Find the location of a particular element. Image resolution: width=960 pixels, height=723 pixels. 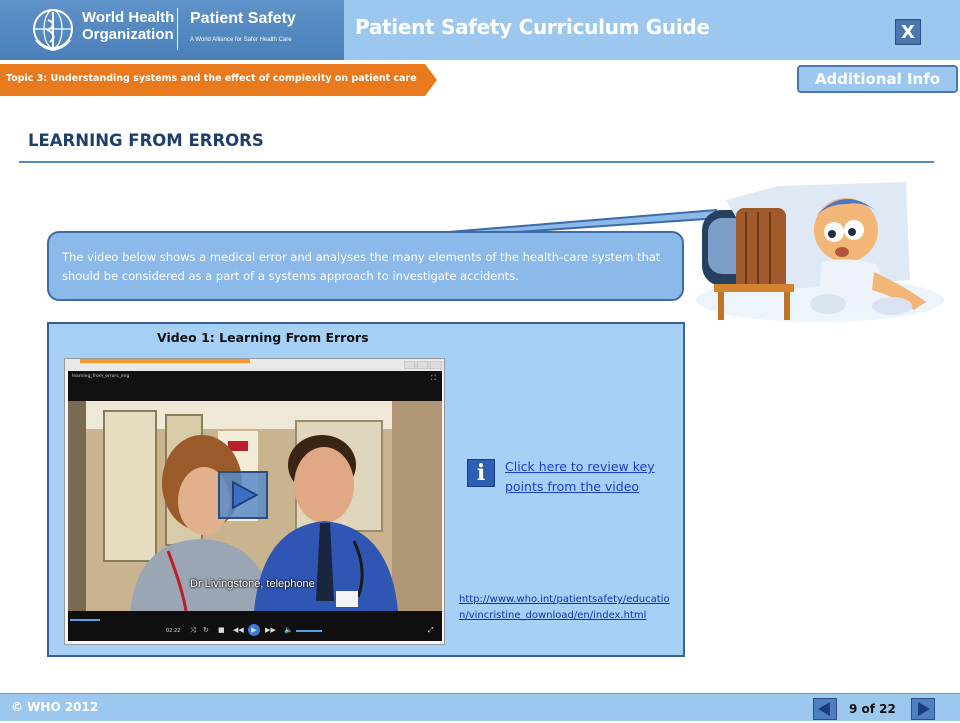

window-controls is located at coordinates (423, 365).